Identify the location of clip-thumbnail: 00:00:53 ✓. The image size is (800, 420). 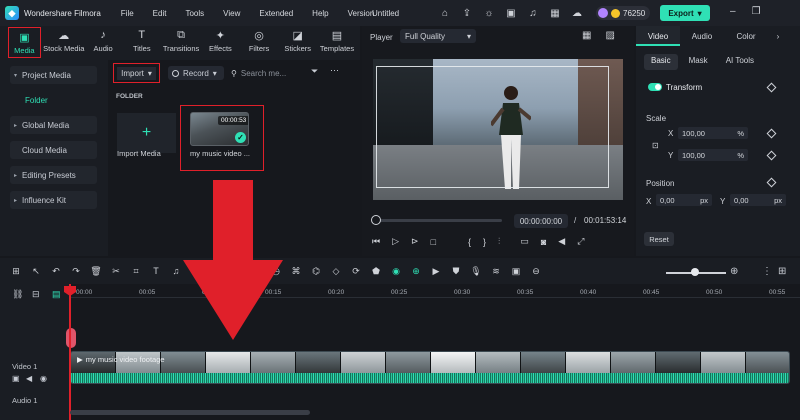
(219, 129).